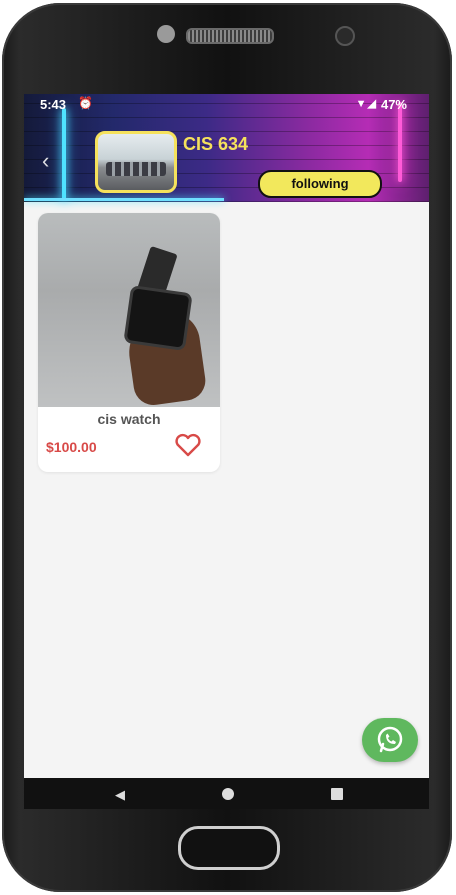 The height and width of the screenshot is (895, 456). I want to click on earpiece-speaker, so click(230, 36).